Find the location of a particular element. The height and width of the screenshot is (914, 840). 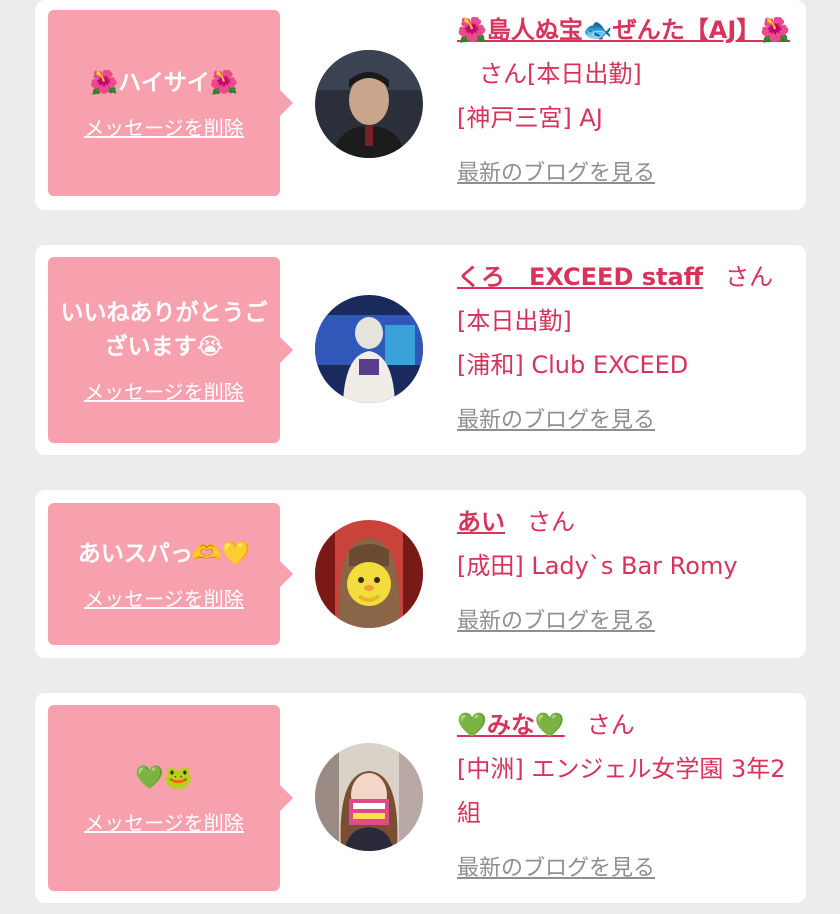

shop-name: [神戸三宮] AJ is located at coordinates (530, 118).